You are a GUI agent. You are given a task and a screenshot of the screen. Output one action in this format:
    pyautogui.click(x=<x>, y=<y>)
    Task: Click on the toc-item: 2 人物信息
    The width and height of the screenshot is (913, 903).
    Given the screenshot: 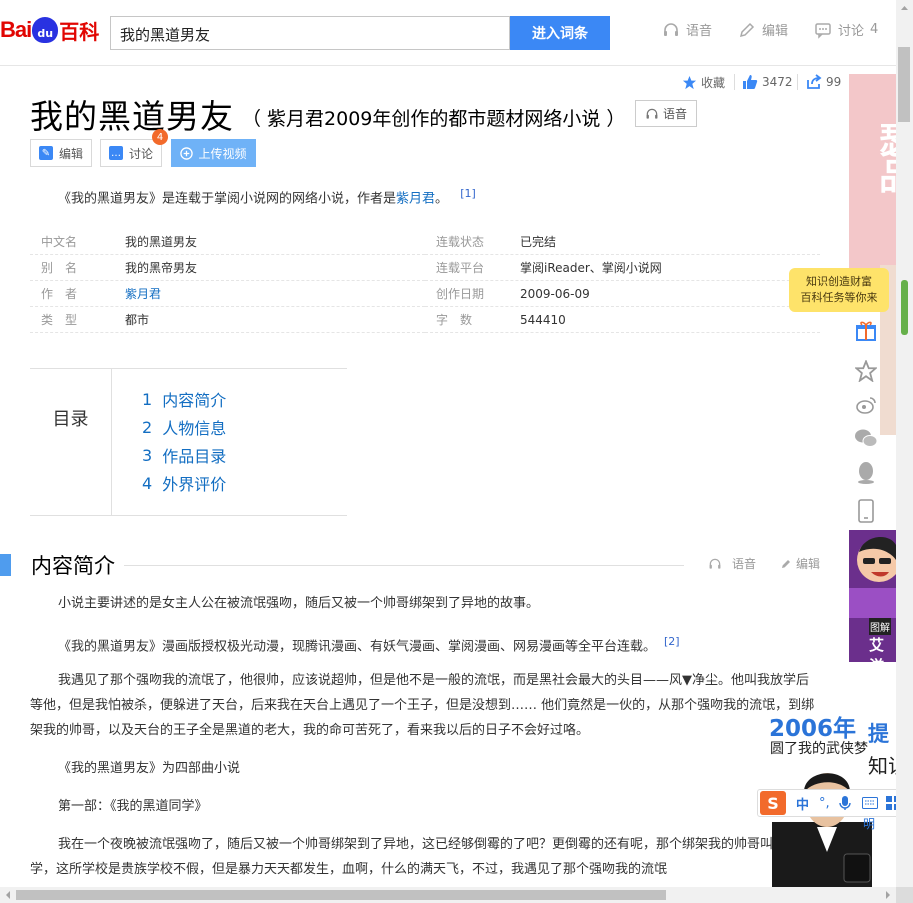 What is the action you would take?
    pyautogui.click(x=184, y=427)
    